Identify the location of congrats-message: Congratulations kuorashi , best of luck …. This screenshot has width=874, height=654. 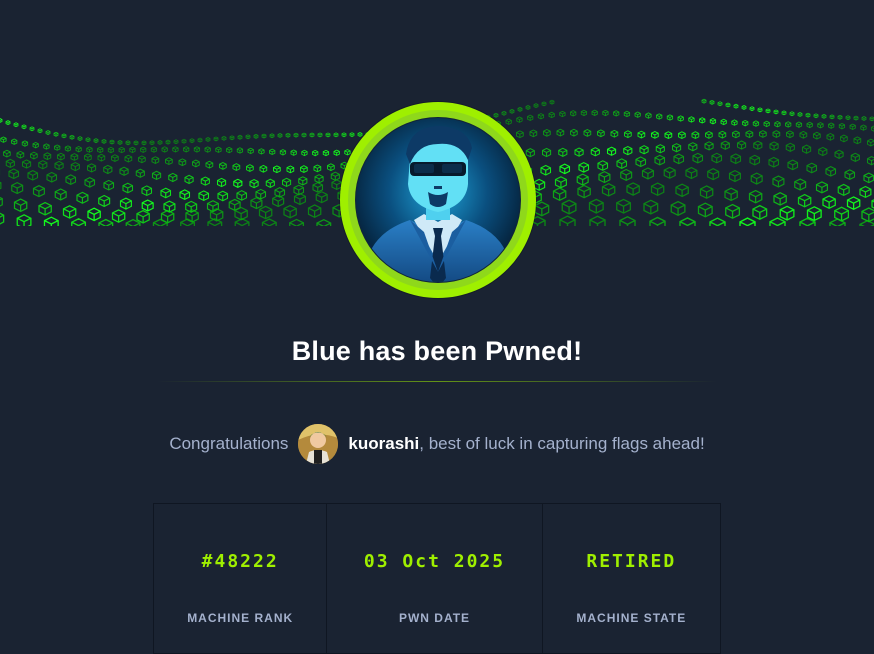
(437, 444).